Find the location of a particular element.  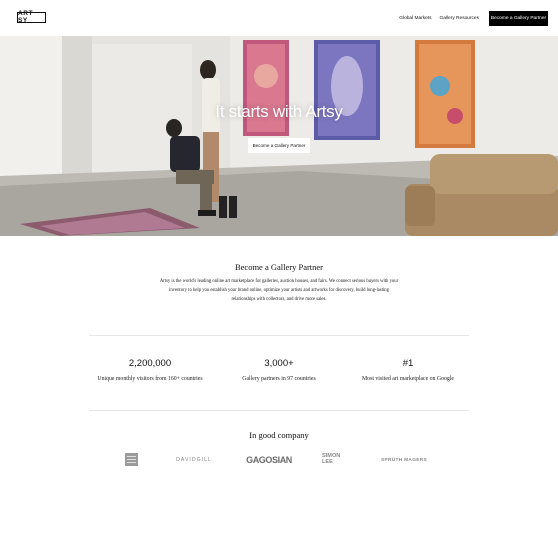

david-gill-logo: DAVIDGILL is located at coordinates (194, 460).